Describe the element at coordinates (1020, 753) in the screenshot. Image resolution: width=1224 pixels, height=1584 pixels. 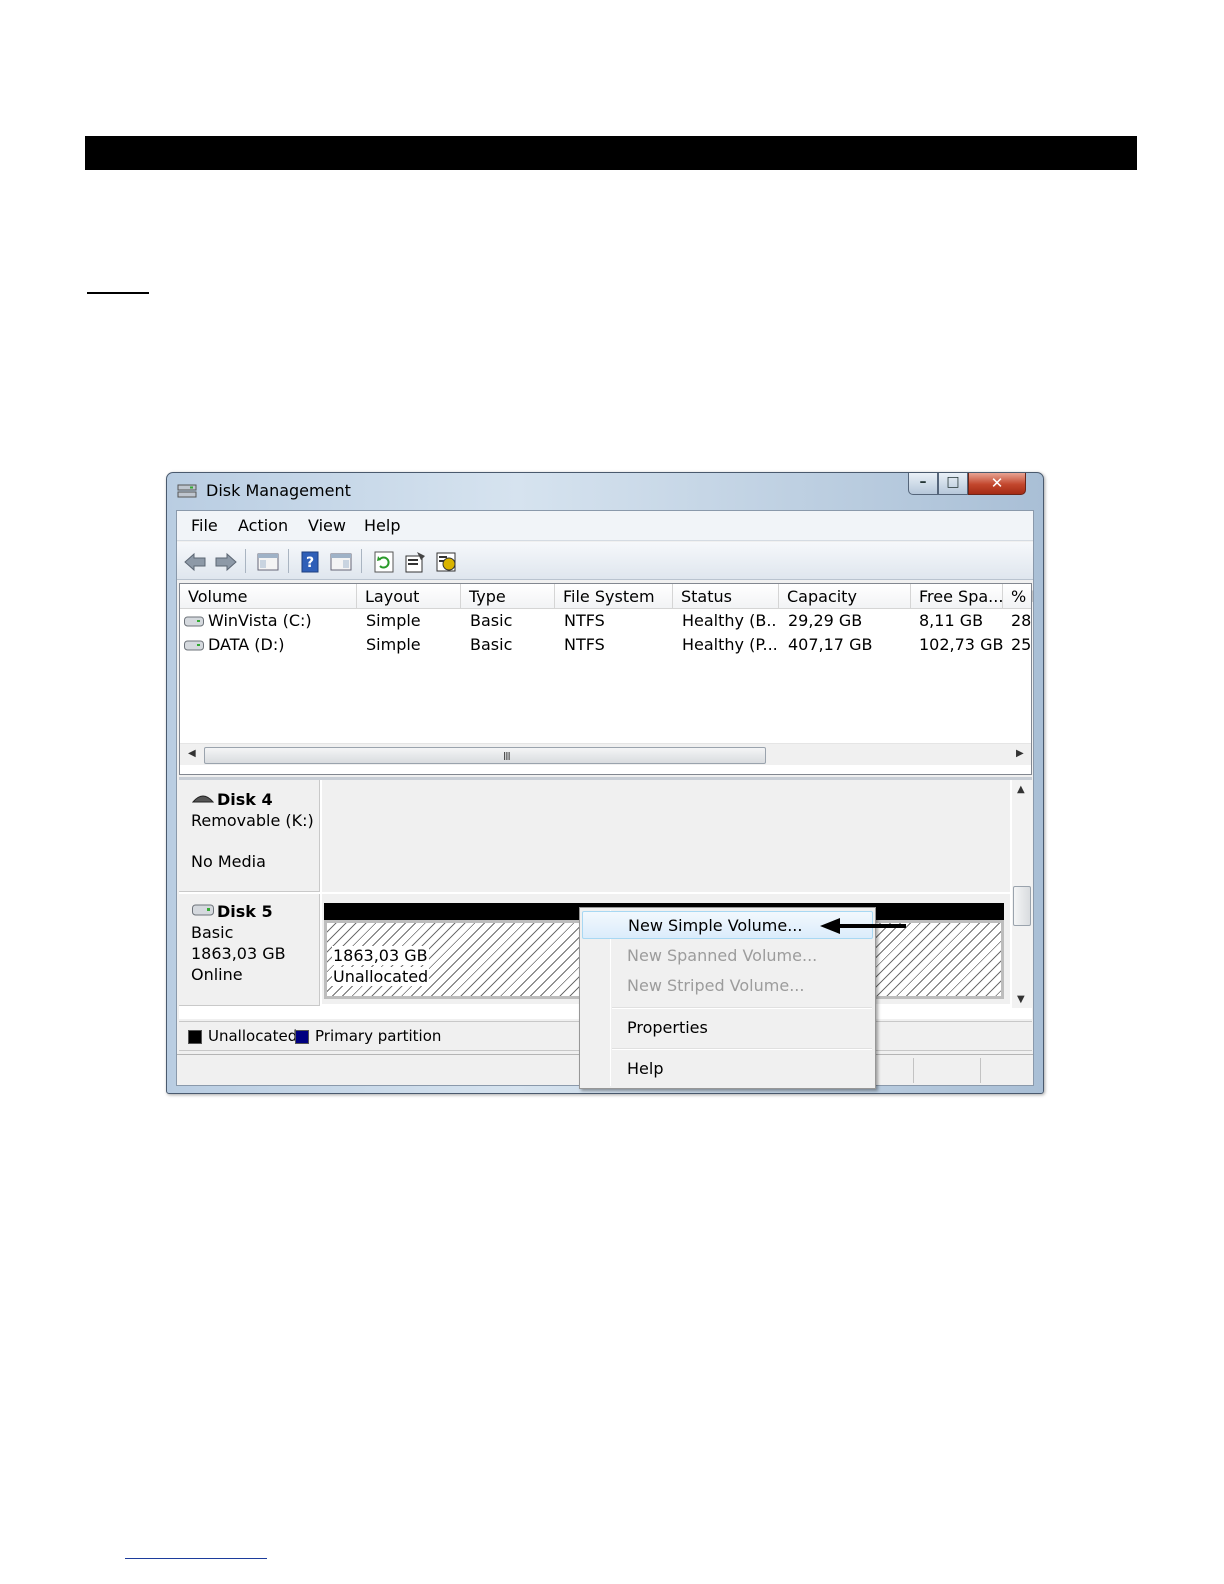
I see `scroll-right-arrow-icon: ▶` at that location.